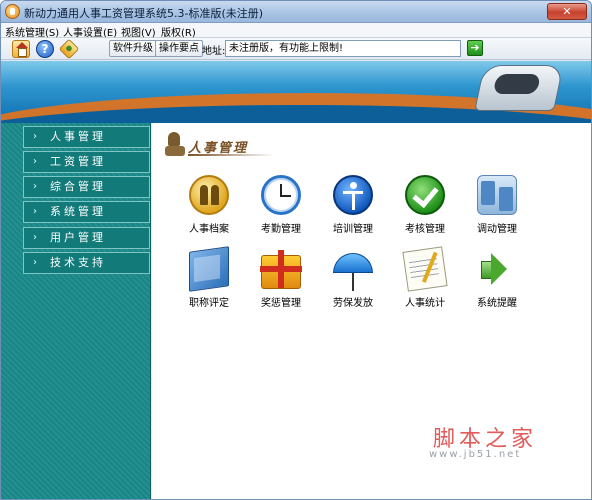 The height and width of the screenshot is (500, 592). What do you see at coordinates (138, 31) in the screenshot?
I see `menu-view: 视图(V)` at bounding box center [138, 31].